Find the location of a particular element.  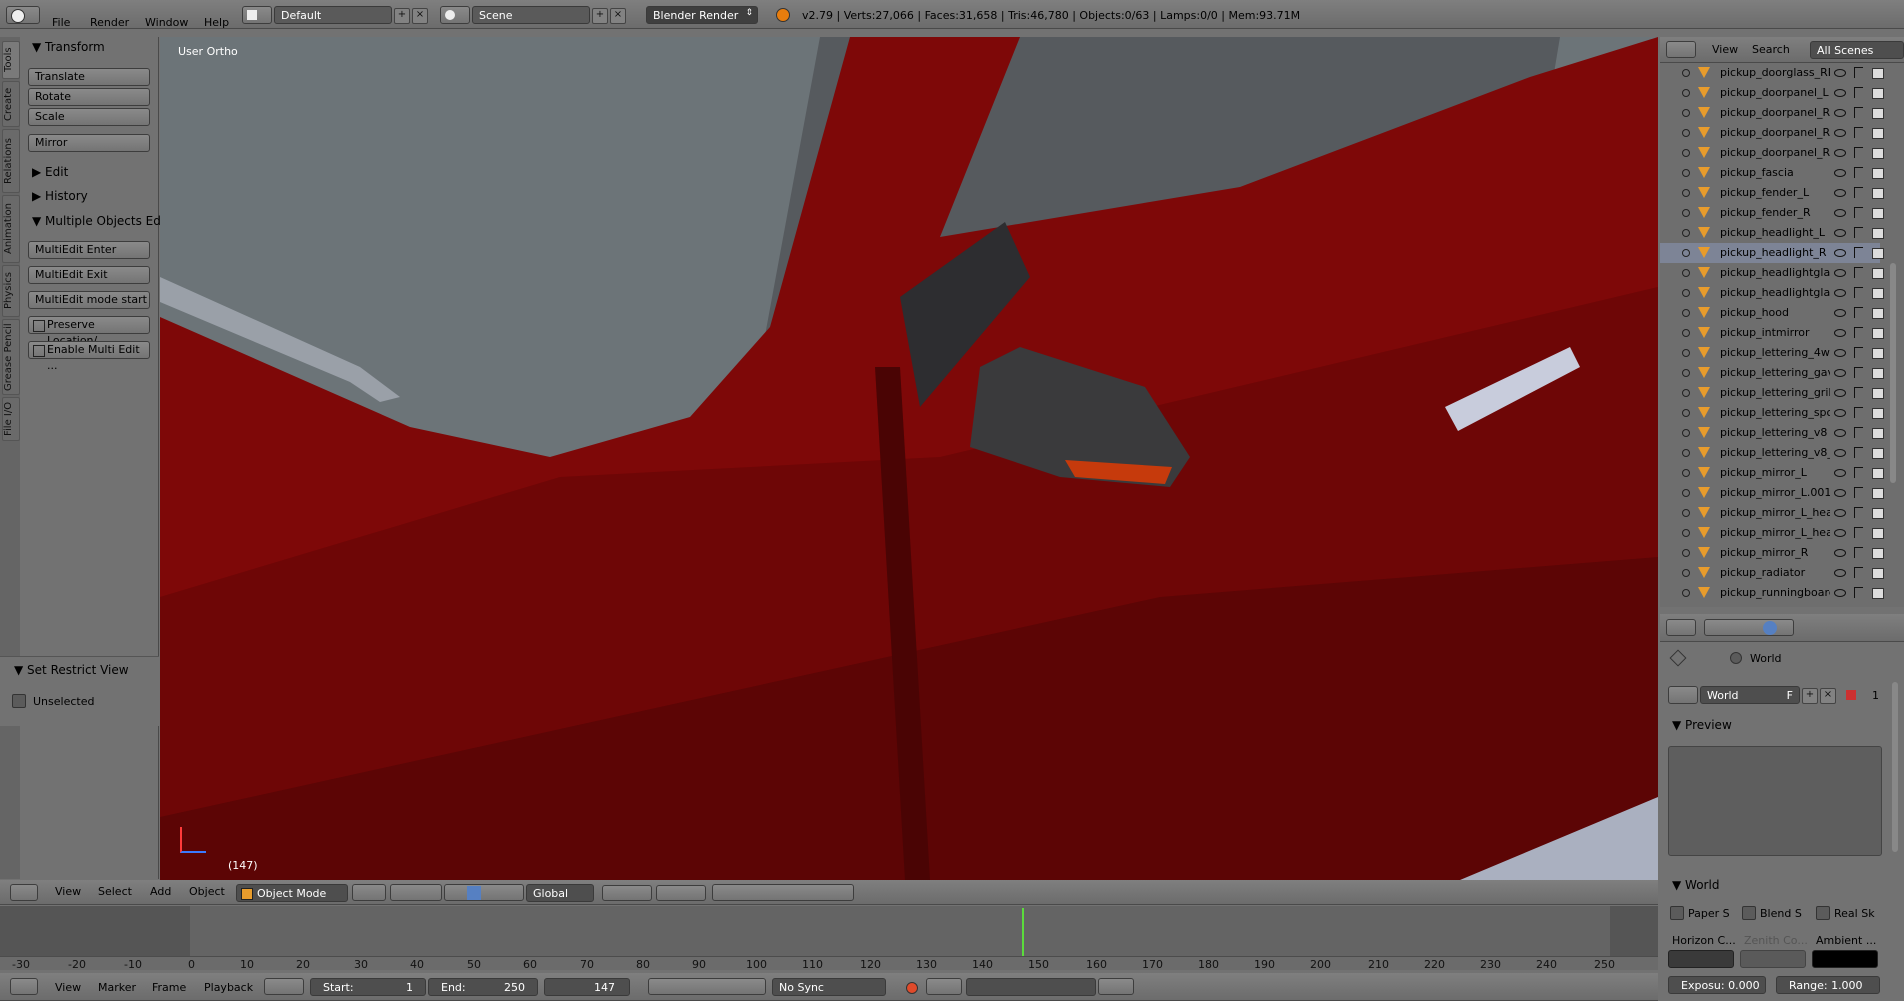

outliner-editor-type-button is located at coordinates (1681, 49).